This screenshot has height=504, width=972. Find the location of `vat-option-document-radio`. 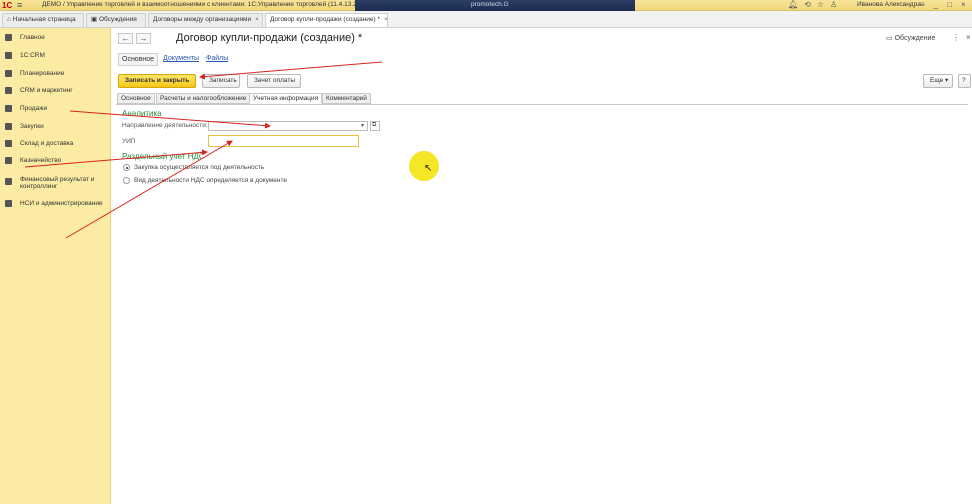

vat-option-document-radio is located at coordinates (126, 180).